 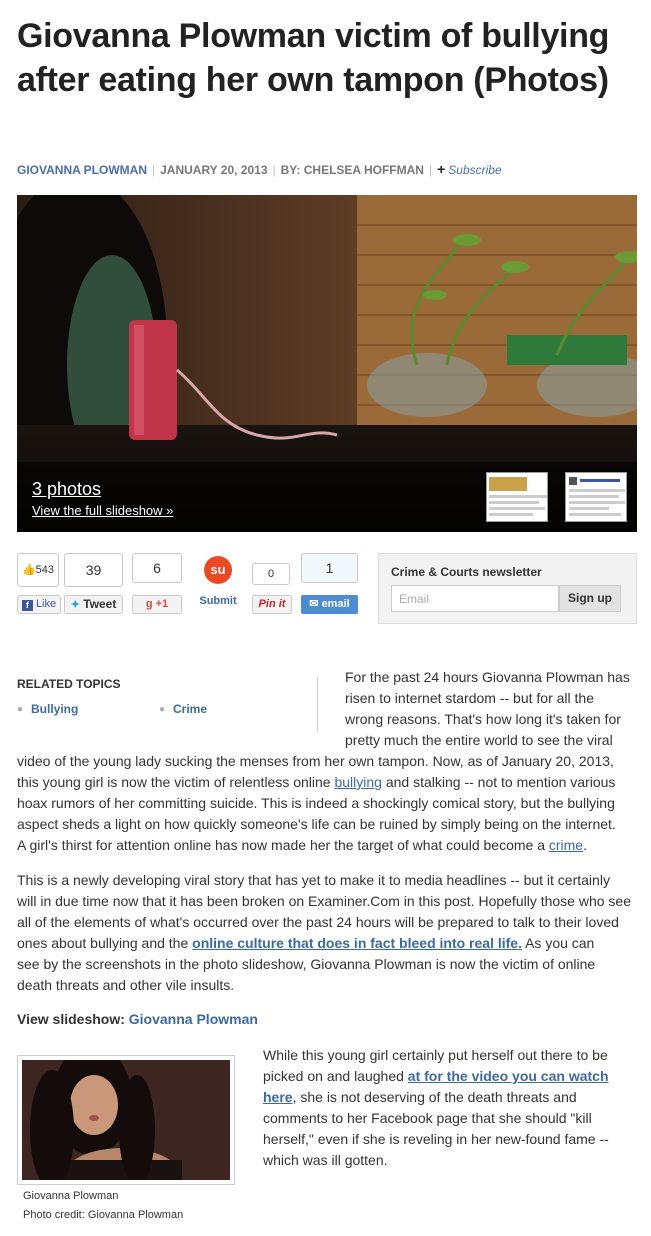 I want to click on stumbleupon-logo-box: su, so click(x=218, y=570).